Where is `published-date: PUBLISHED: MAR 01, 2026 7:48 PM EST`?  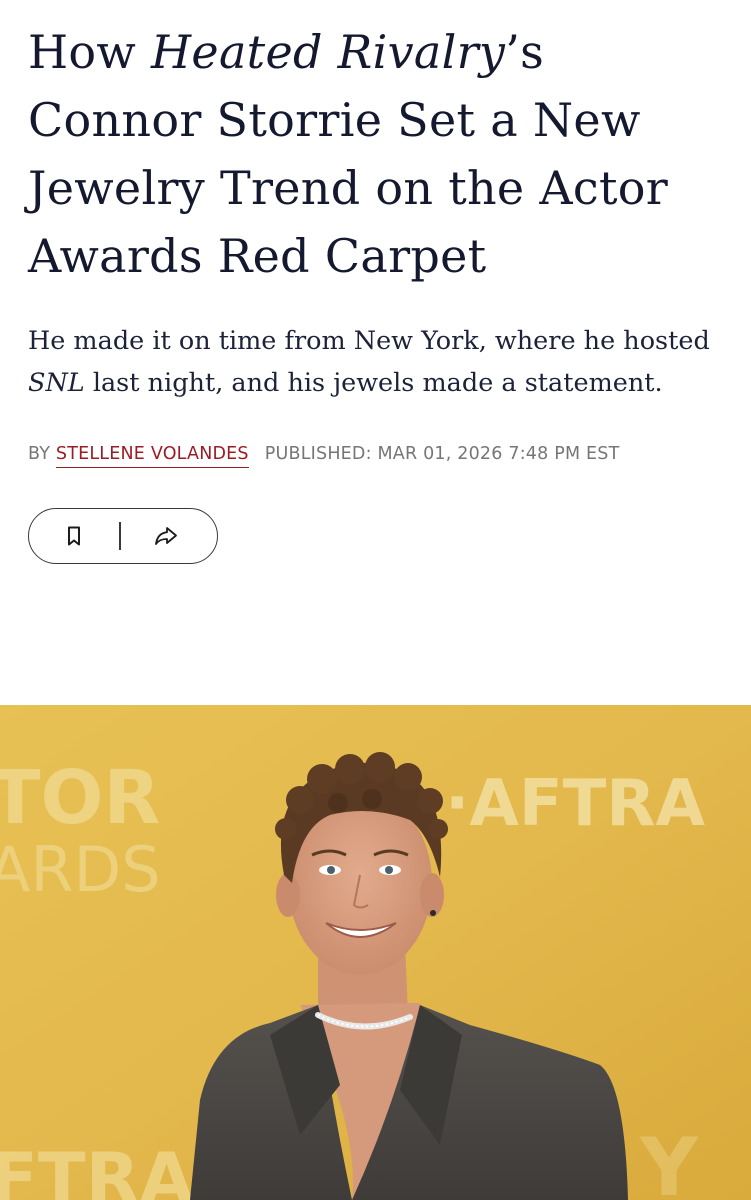
published-date: PUBLISHED: MAR 01, 2026 7:48 PM EST is located at coordinates (442, 454).